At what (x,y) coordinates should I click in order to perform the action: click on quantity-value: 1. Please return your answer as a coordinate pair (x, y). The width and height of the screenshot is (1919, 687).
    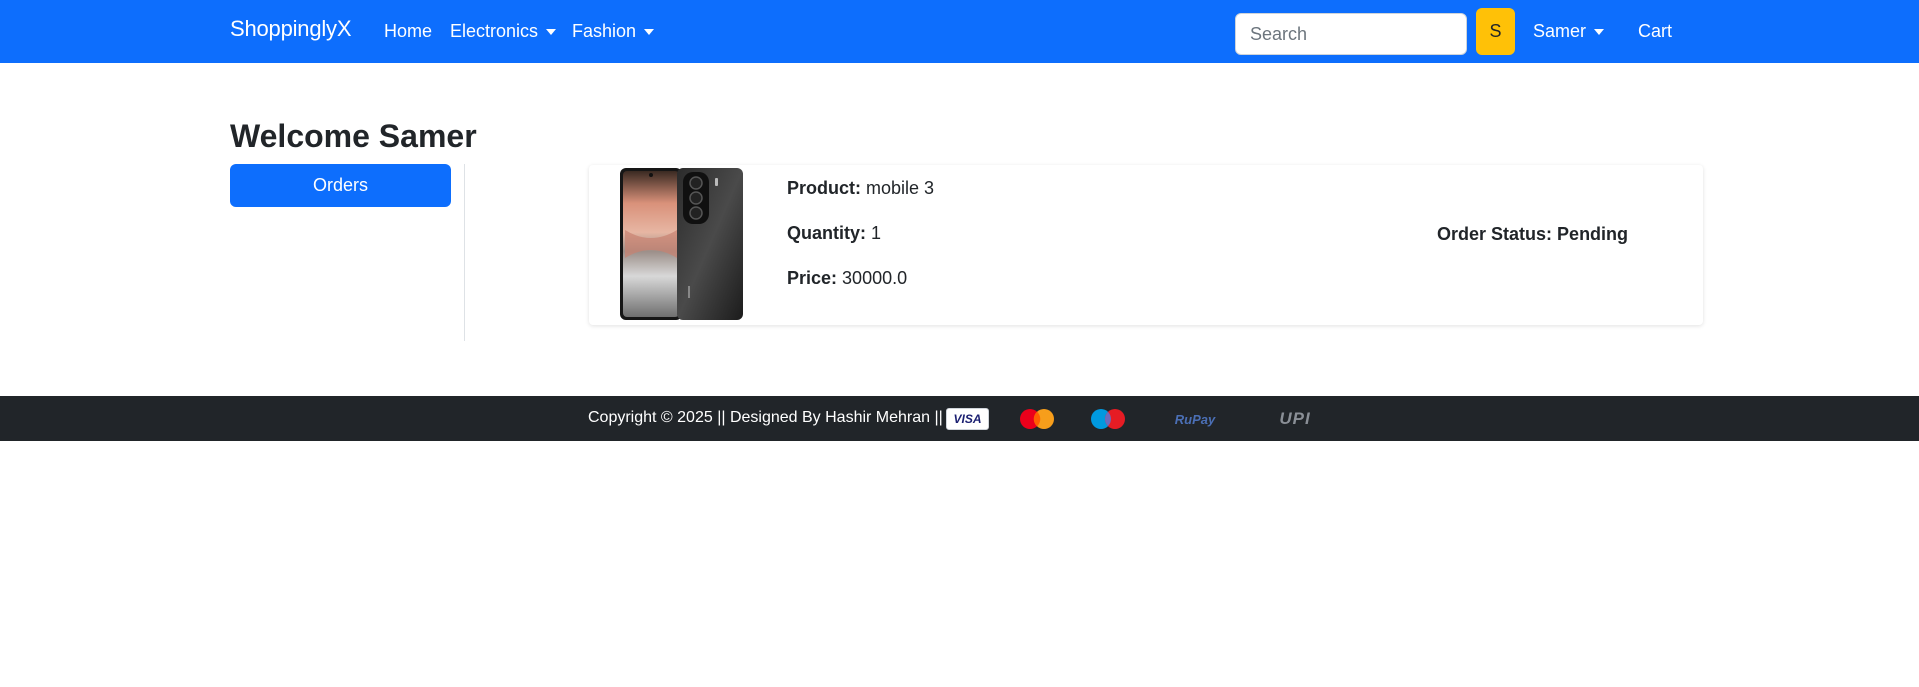
    Looking at the image, I should click on (876, 233).